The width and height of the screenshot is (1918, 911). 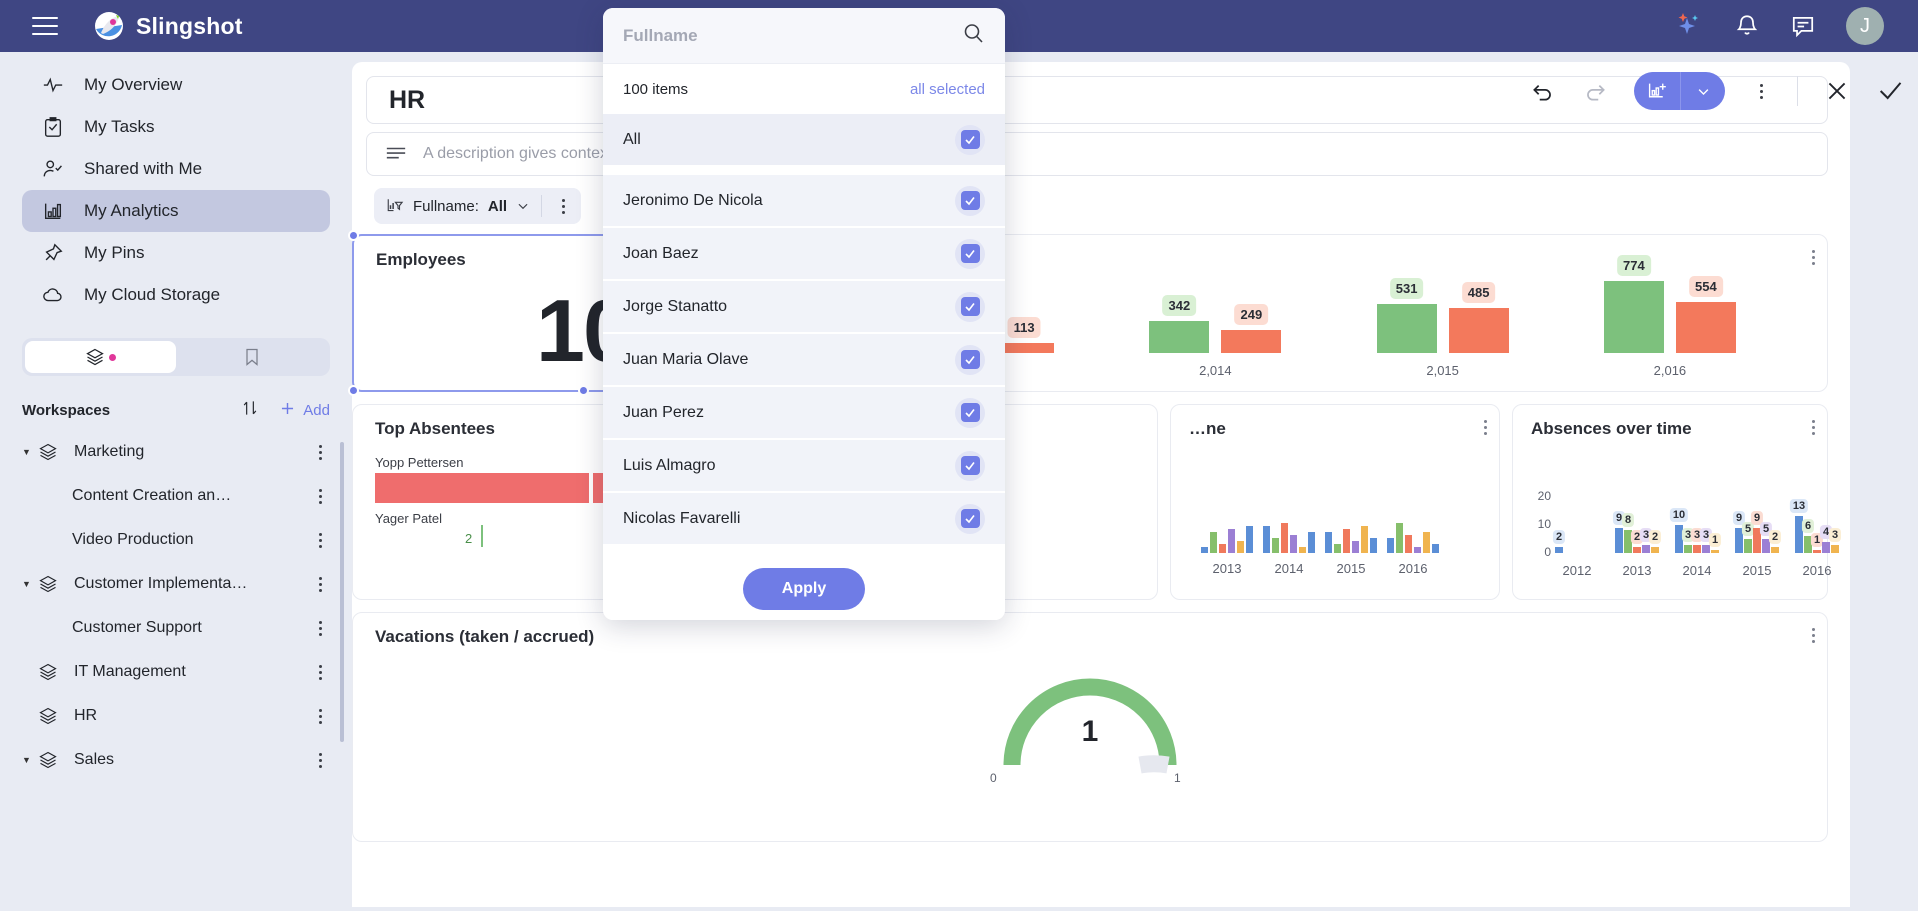 I want to click on menu-icon, so click(x=45, y=26).